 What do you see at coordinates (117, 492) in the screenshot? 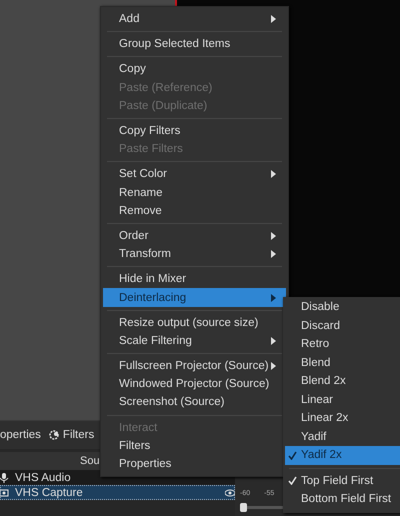
I see `source-row: VHS Capture` at bounding box center [117, 492].